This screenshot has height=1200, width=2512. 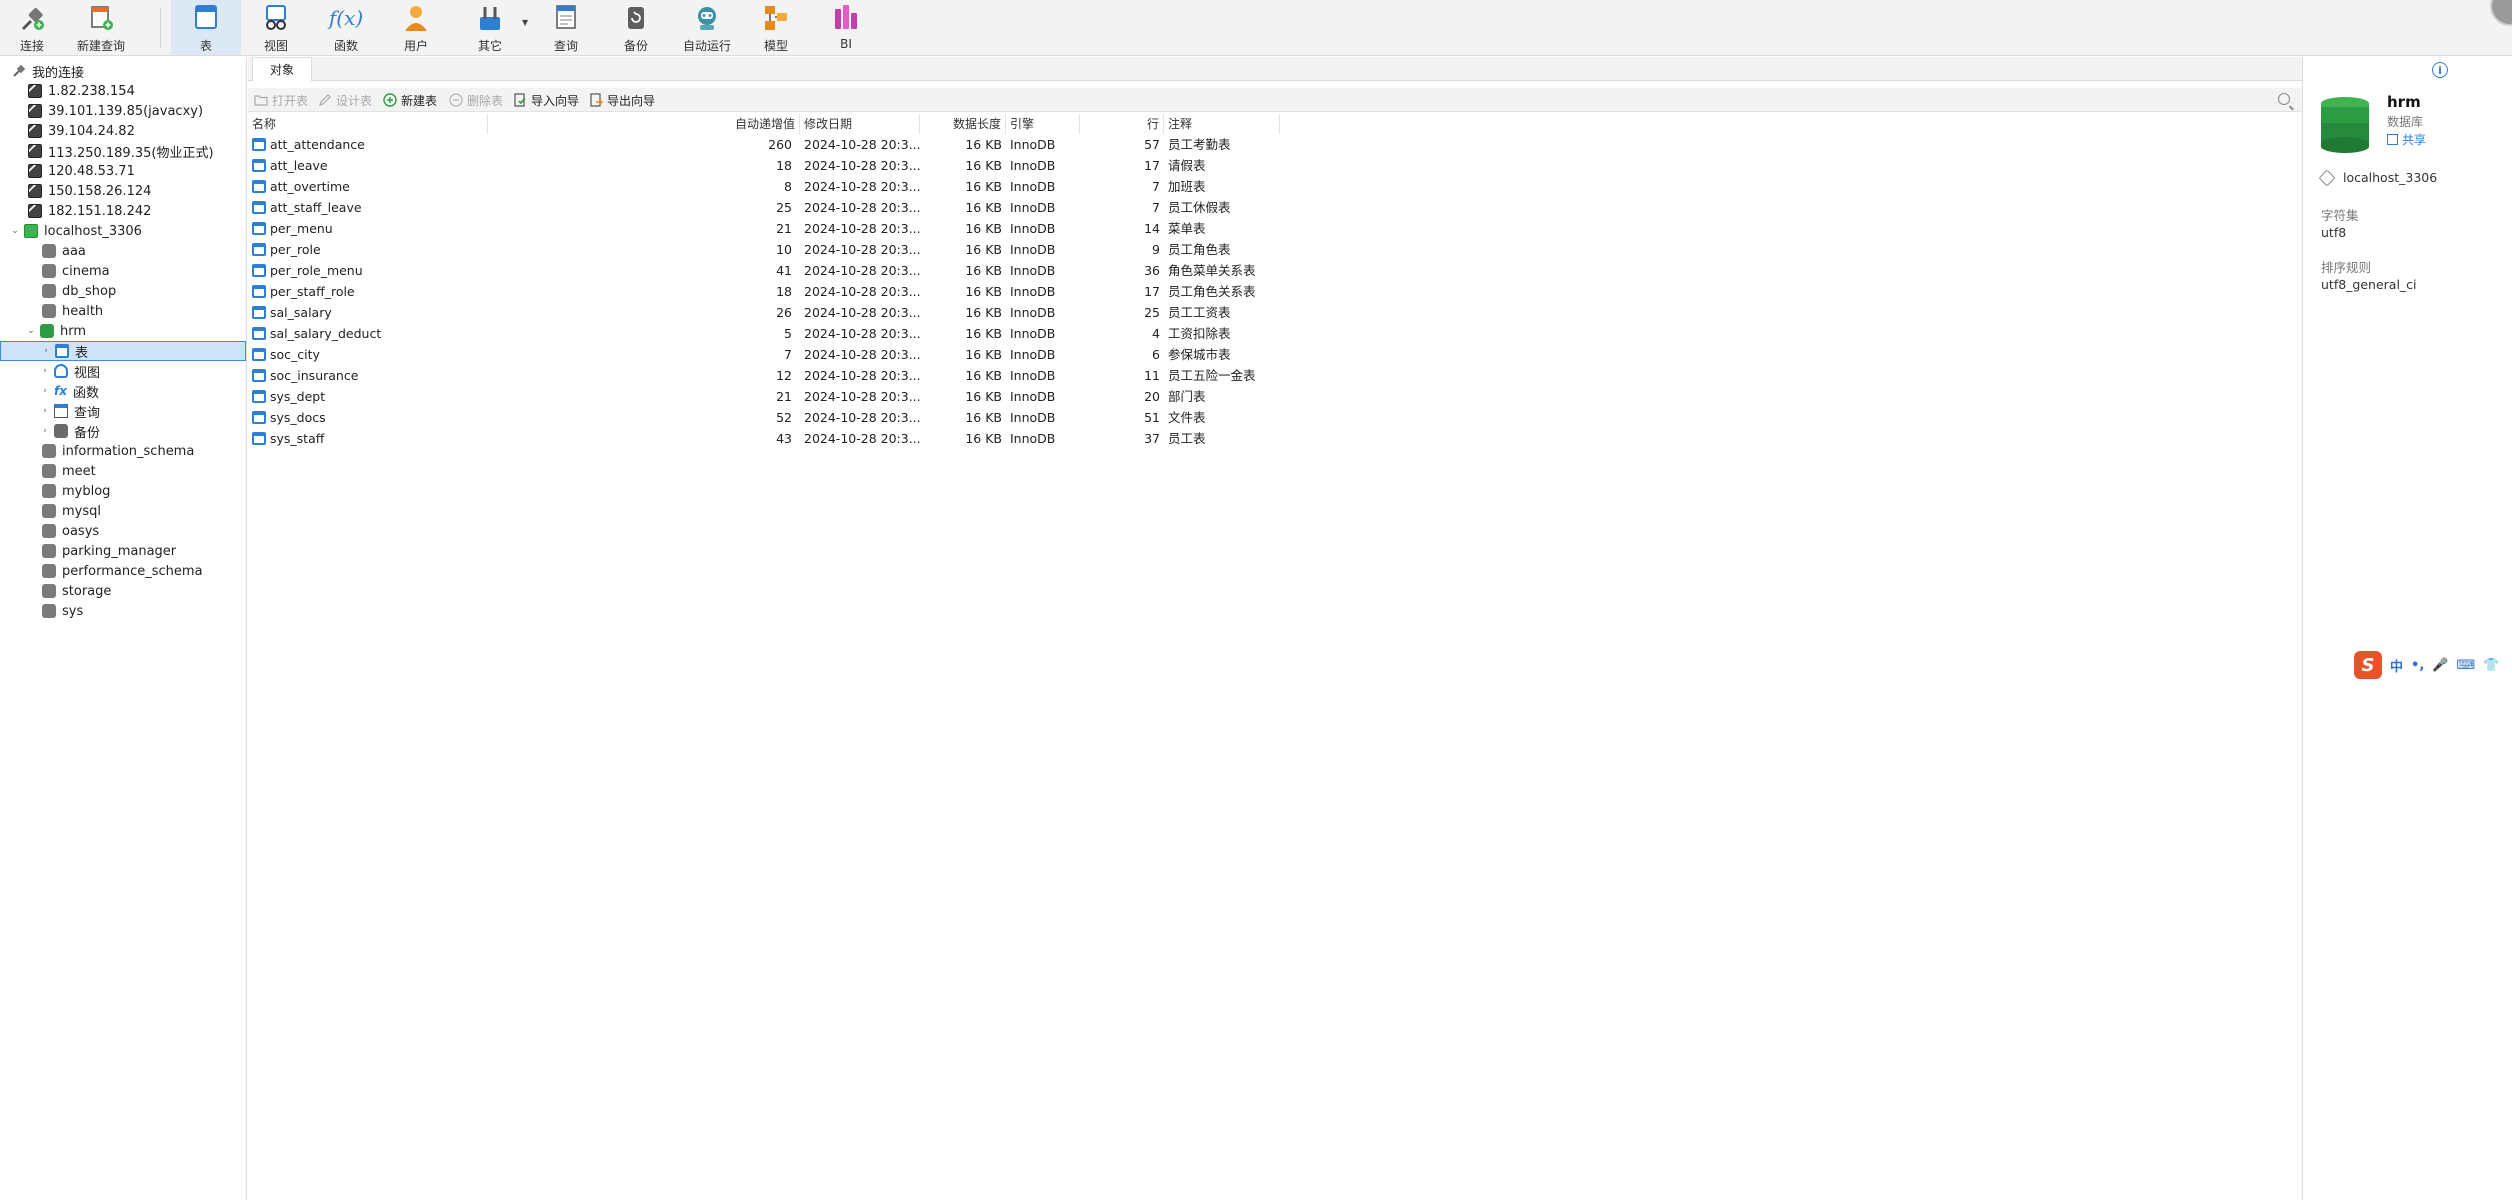 What do you see at coordinates (123, 471) in the screenshot?
I see `database-item: meet` at bounding box center [123, 471].